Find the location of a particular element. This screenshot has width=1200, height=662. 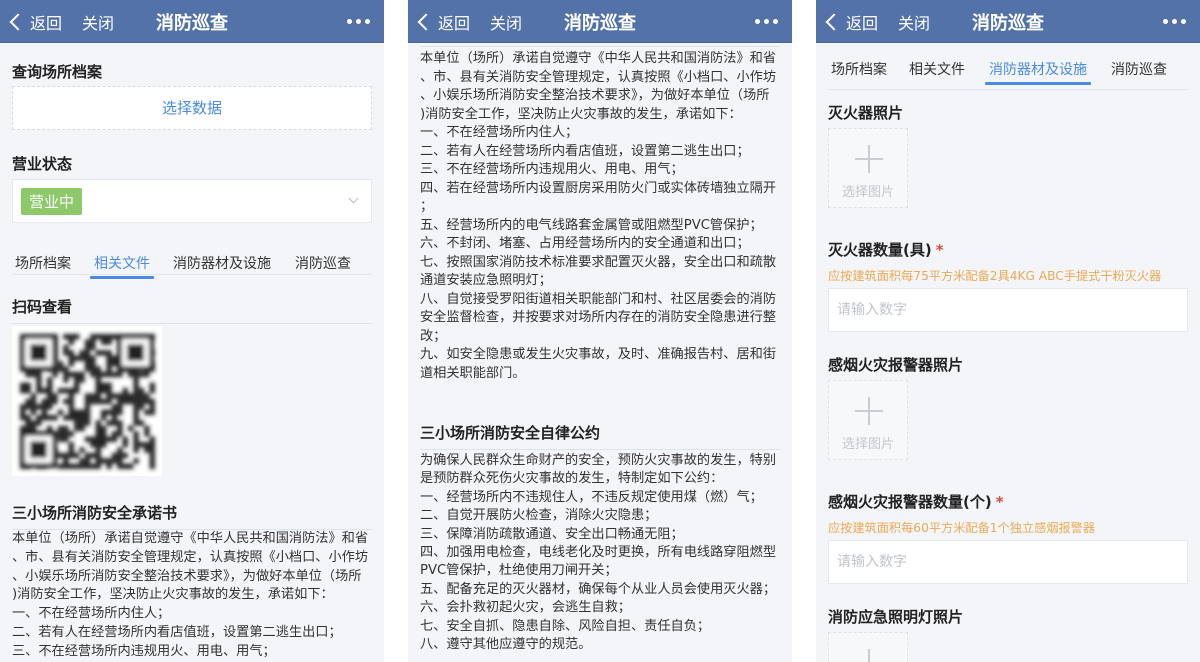

extinguisher-count-label: 灭火器数量(具) * is located at coordinates (886, 249).